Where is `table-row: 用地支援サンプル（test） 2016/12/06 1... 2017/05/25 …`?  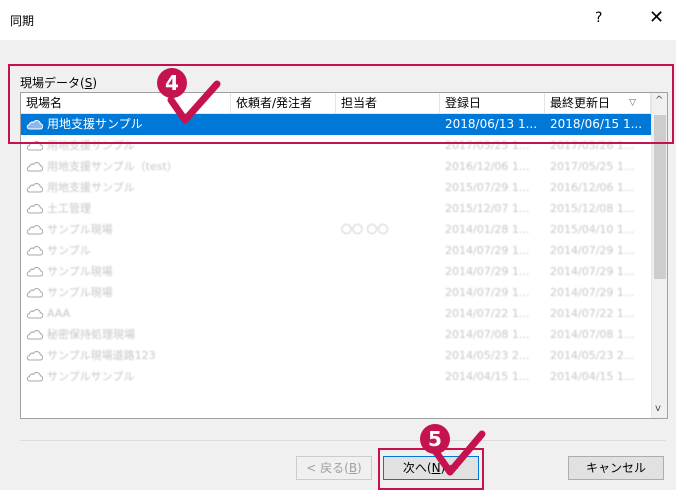 table-row: 用地支援サンプル（test） 2016/12/06 1... 2017/05/25 … is located at coordinates (336, 166).